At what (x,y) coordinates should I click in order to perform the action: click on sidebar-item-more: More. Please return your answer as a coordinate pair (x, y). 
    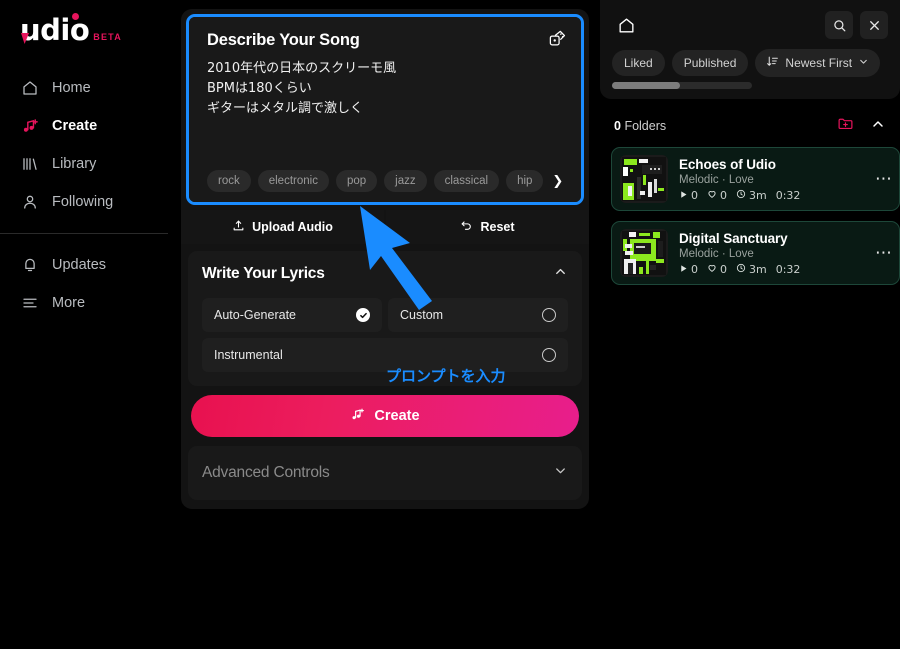
    Looking at the image, I should click on (84, 303).